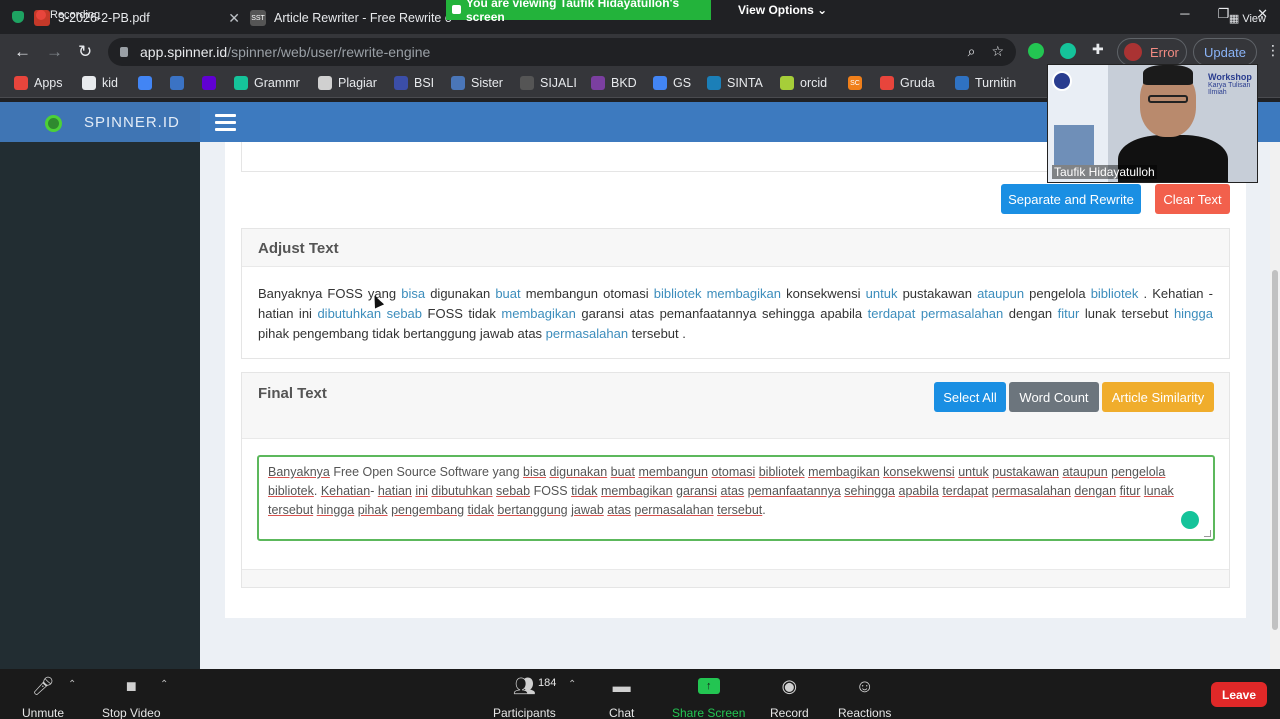 The image size is (1280, 719). I want to click on leave-button: Leave, so click(1239, 694).